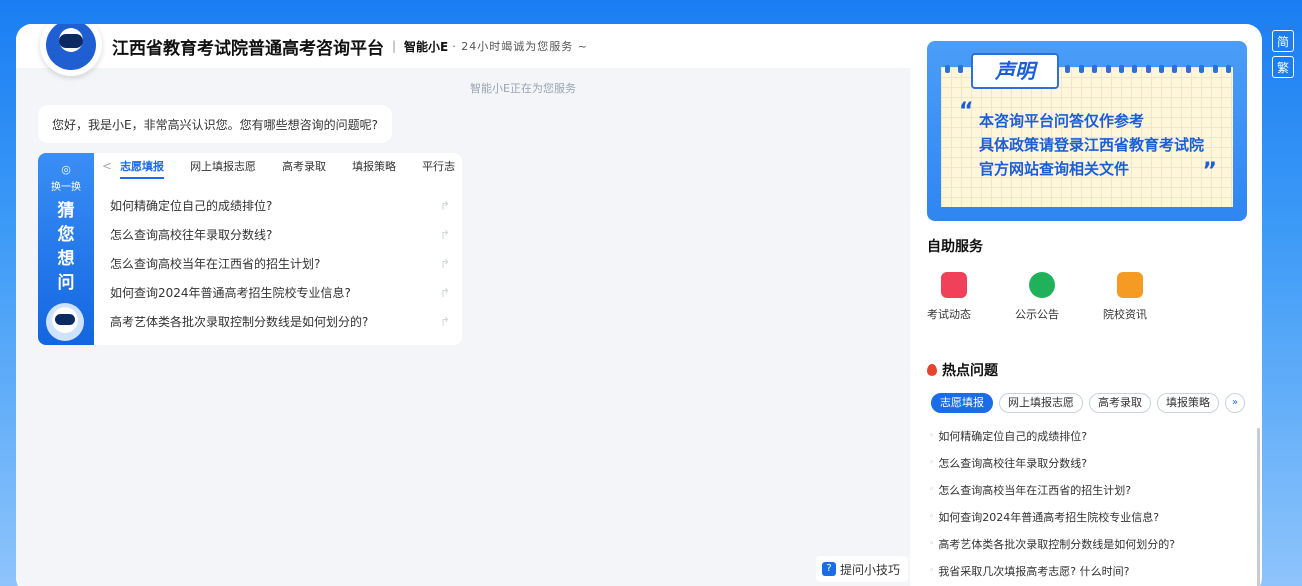  What do you see at coordinates (1094, 435) in the screenshot?
I see `list-item: 如何精确定位自己的成绩排位?` at bounding box center [1094, 435].